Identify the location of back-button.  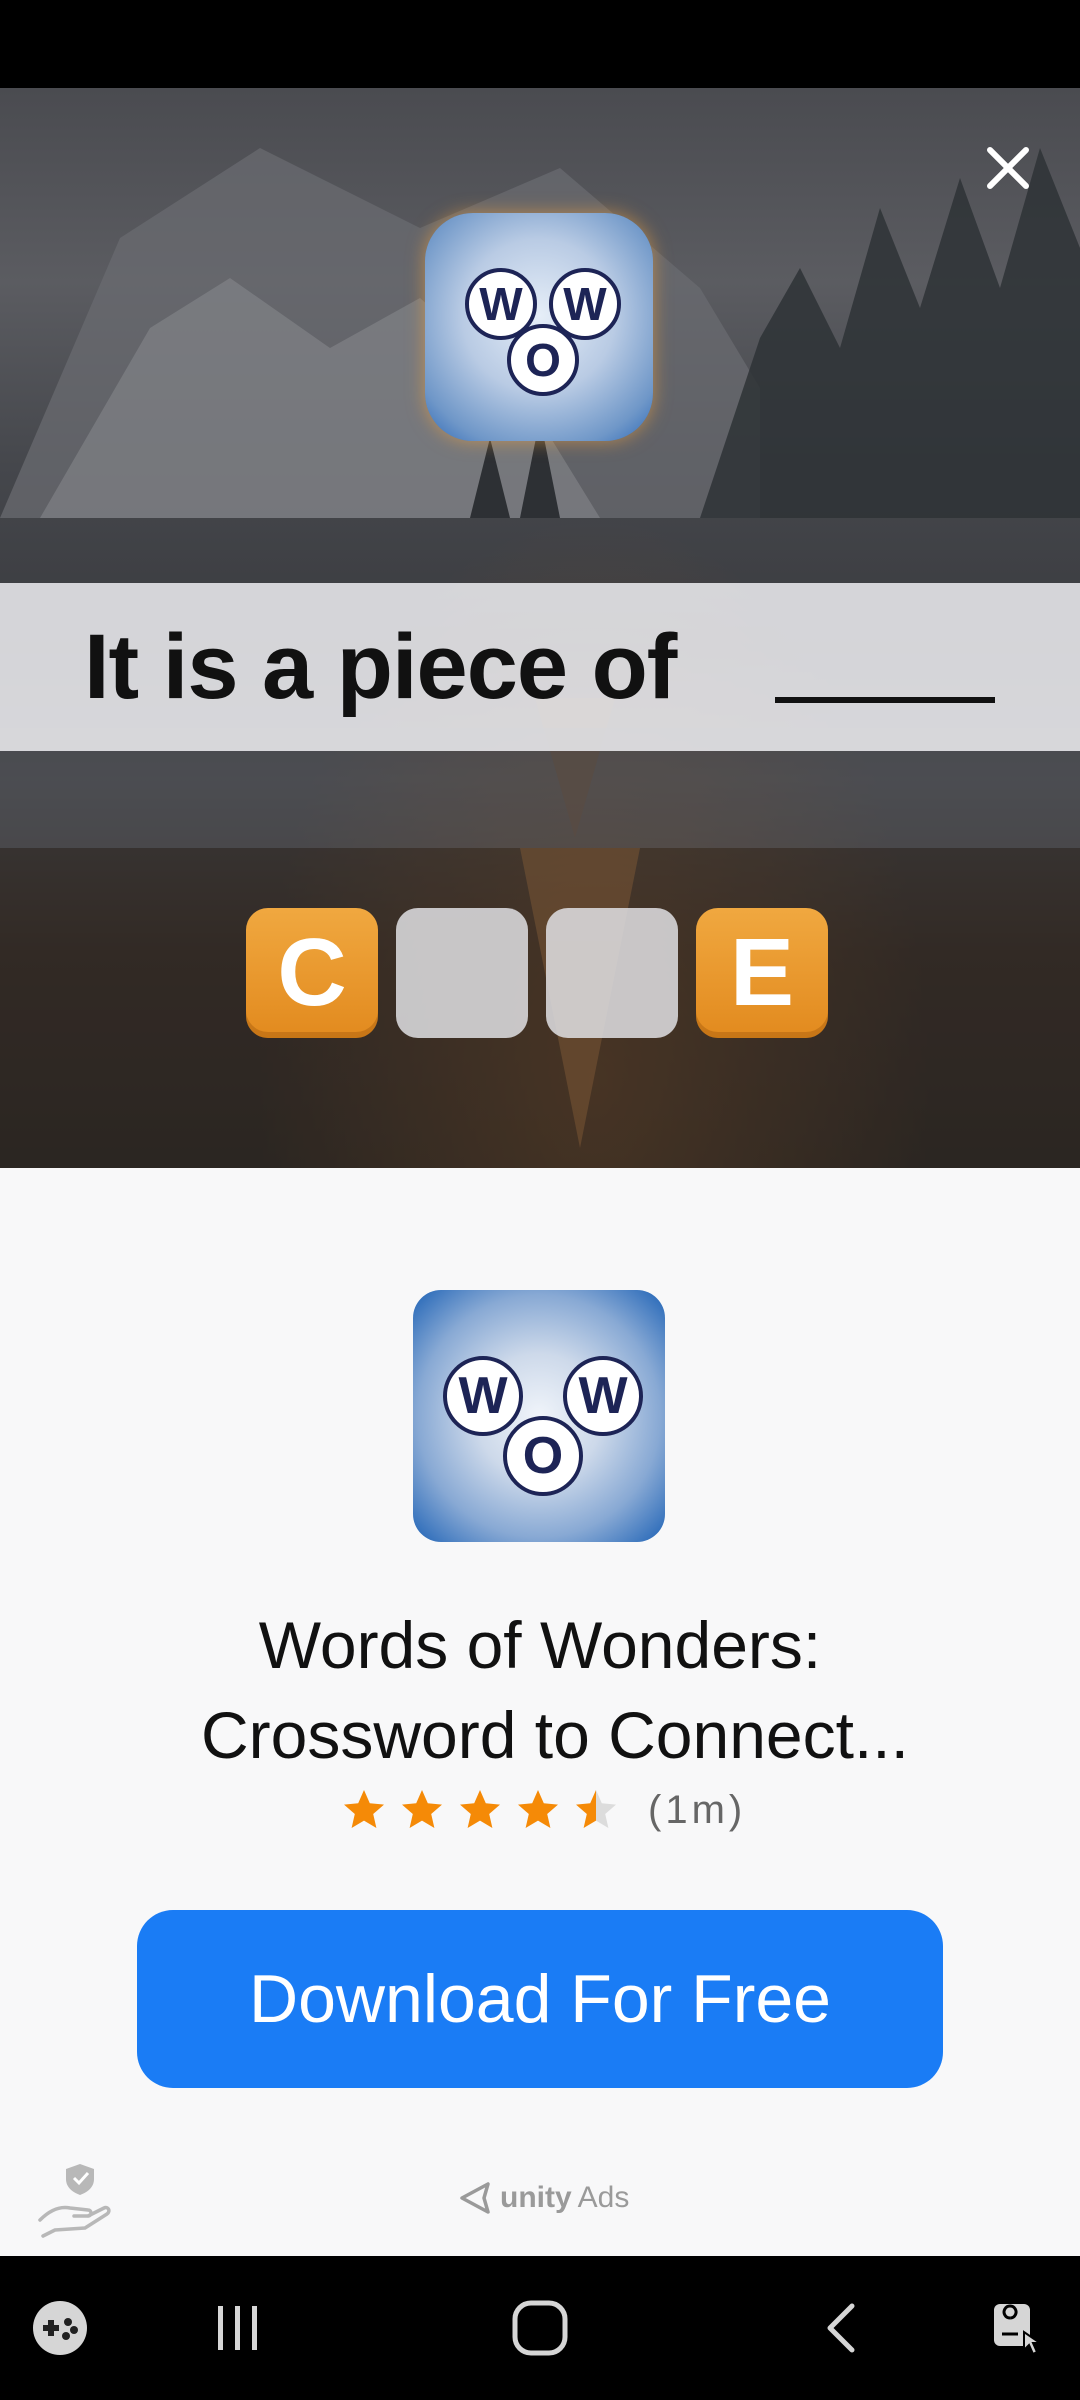
(842, 2328).